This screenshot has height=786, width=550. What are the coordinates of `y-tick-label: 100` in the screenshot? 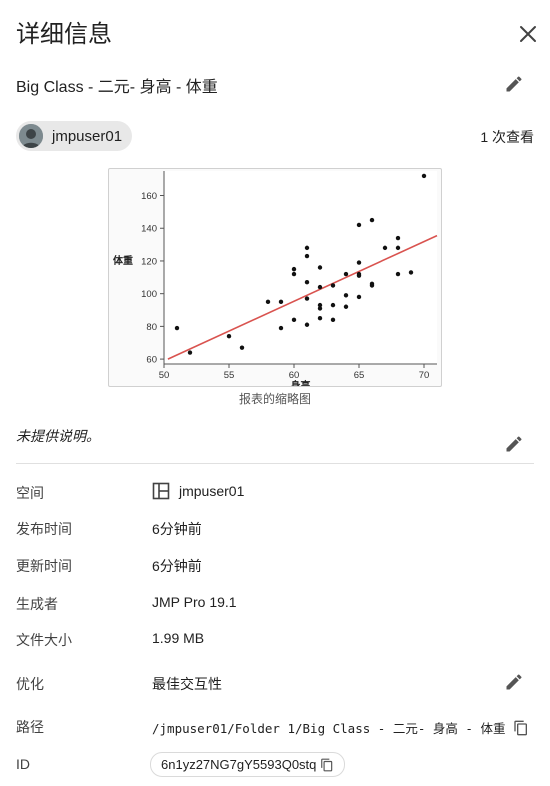 It's located at (149, 294).